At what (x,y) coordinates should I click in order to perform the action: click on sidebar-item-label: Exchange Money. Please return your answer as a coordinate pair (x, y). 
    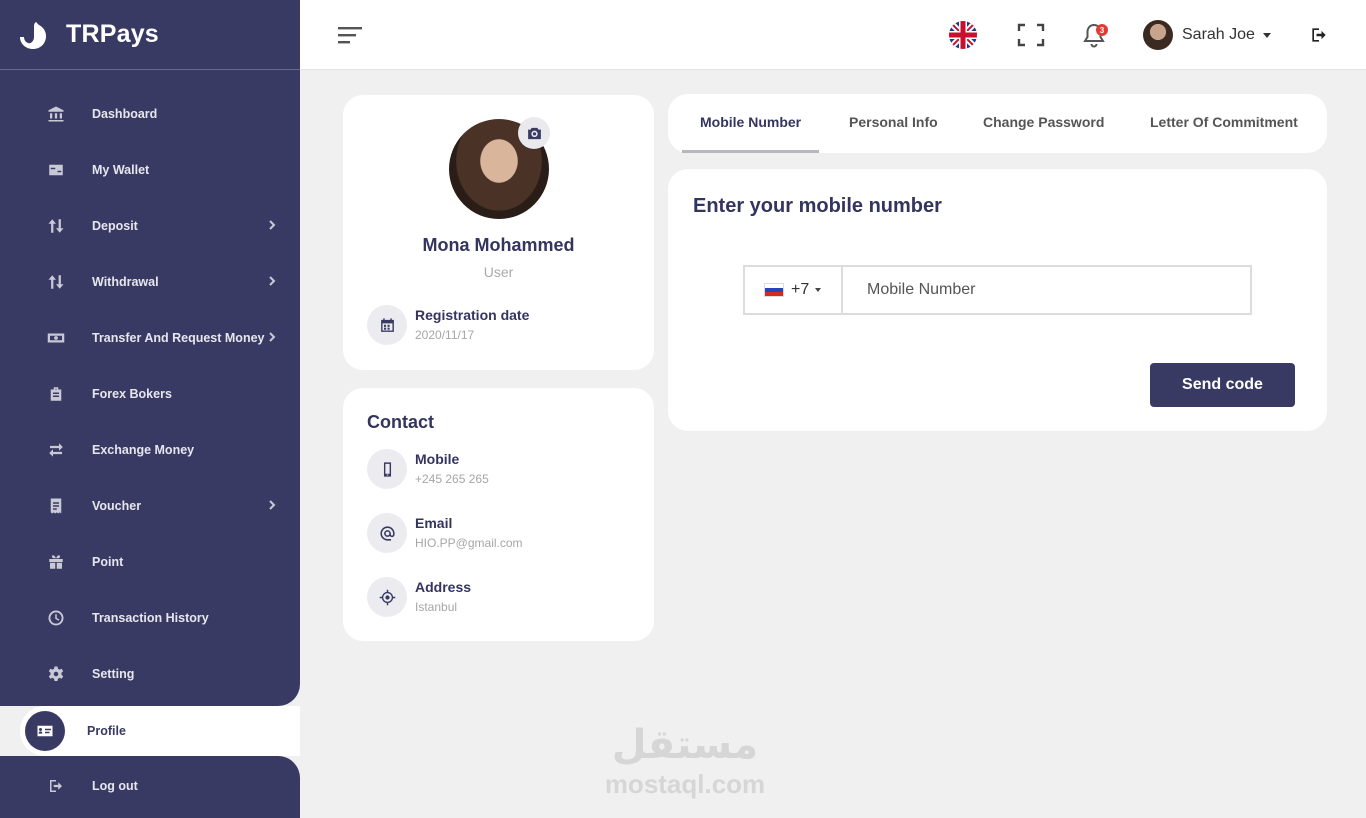
    Looking at the image, I should click on (143, 450).